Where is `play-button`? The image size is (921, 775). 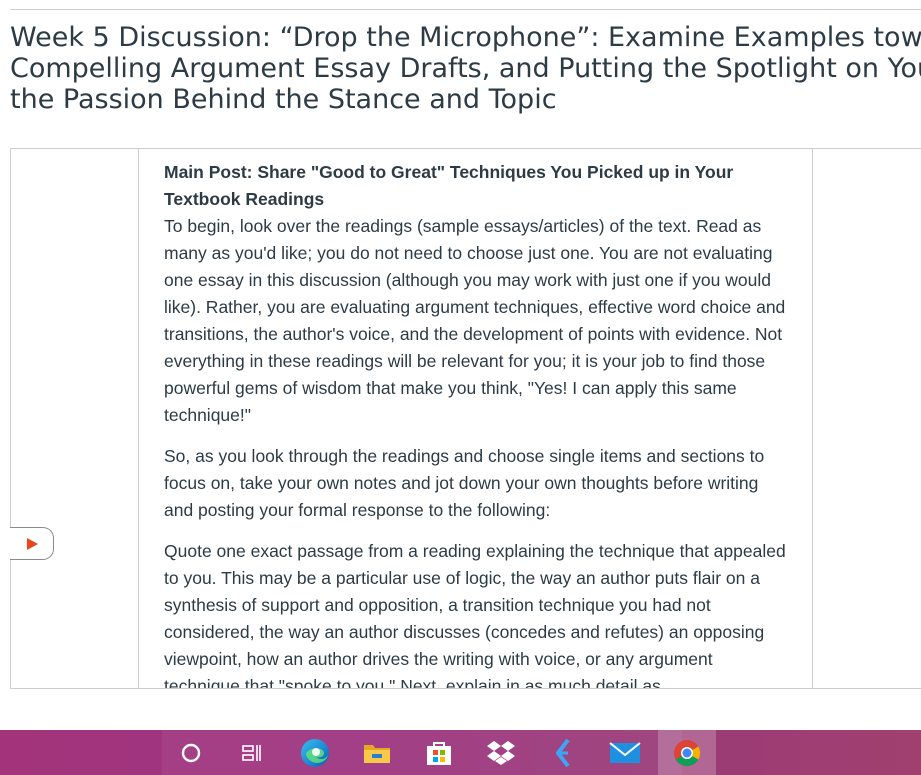
play-button is located at coordinates (32, 543).